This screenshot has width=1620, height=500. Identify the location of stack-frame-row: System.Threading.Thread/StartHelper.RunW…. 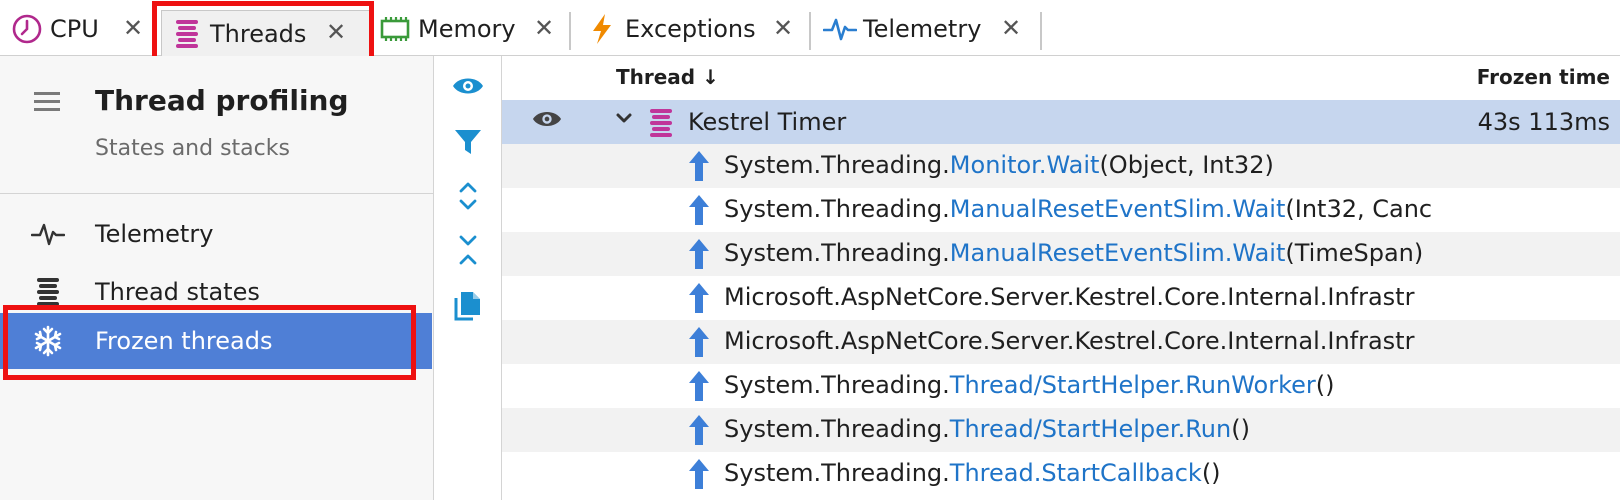
(1061, 386).